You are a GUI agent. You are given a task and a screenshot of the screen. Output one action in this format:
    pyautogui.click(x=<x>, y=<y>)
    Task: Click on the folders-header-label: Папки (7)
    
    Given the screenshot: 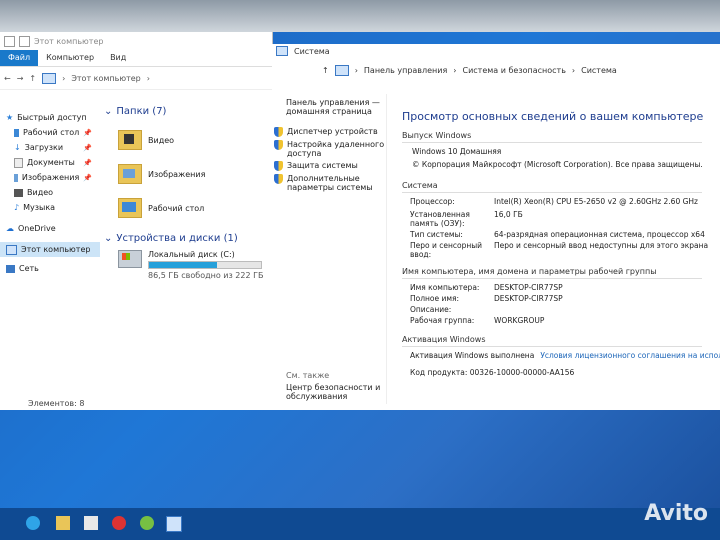 What is the action you would take?
    pyautogui.click(x=141, y=111)
    